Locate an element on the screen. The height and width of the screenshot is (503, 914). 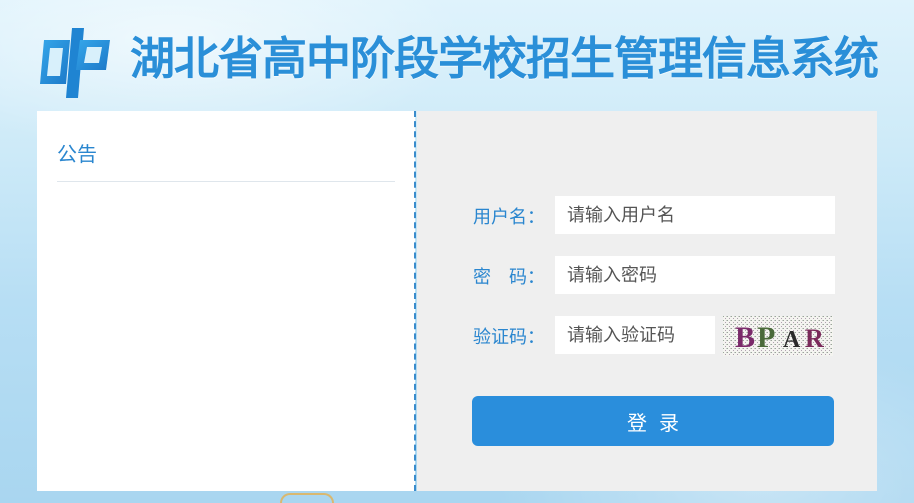
emblem-partial is located at coordinates (307, 498).